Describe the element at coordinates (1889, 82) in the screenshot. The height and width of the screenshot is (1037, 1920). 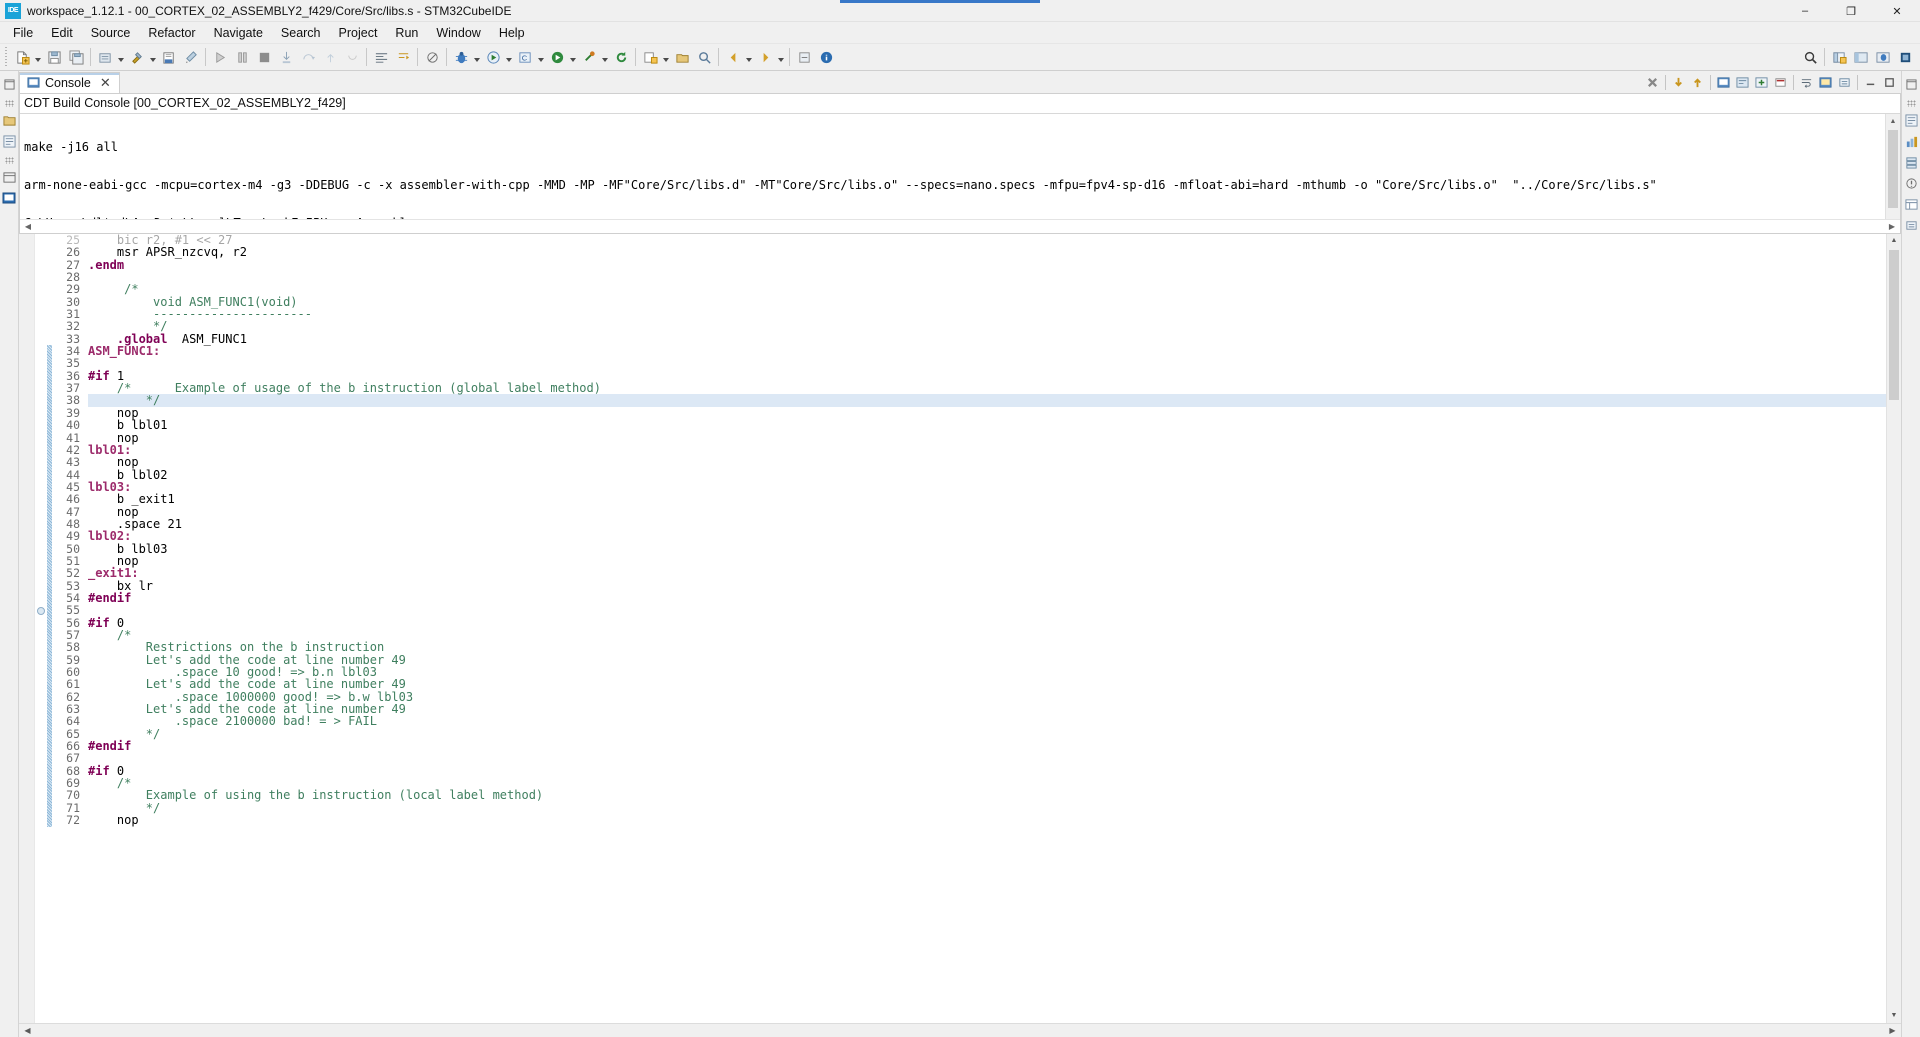
I see `maximize-icon` at that location.